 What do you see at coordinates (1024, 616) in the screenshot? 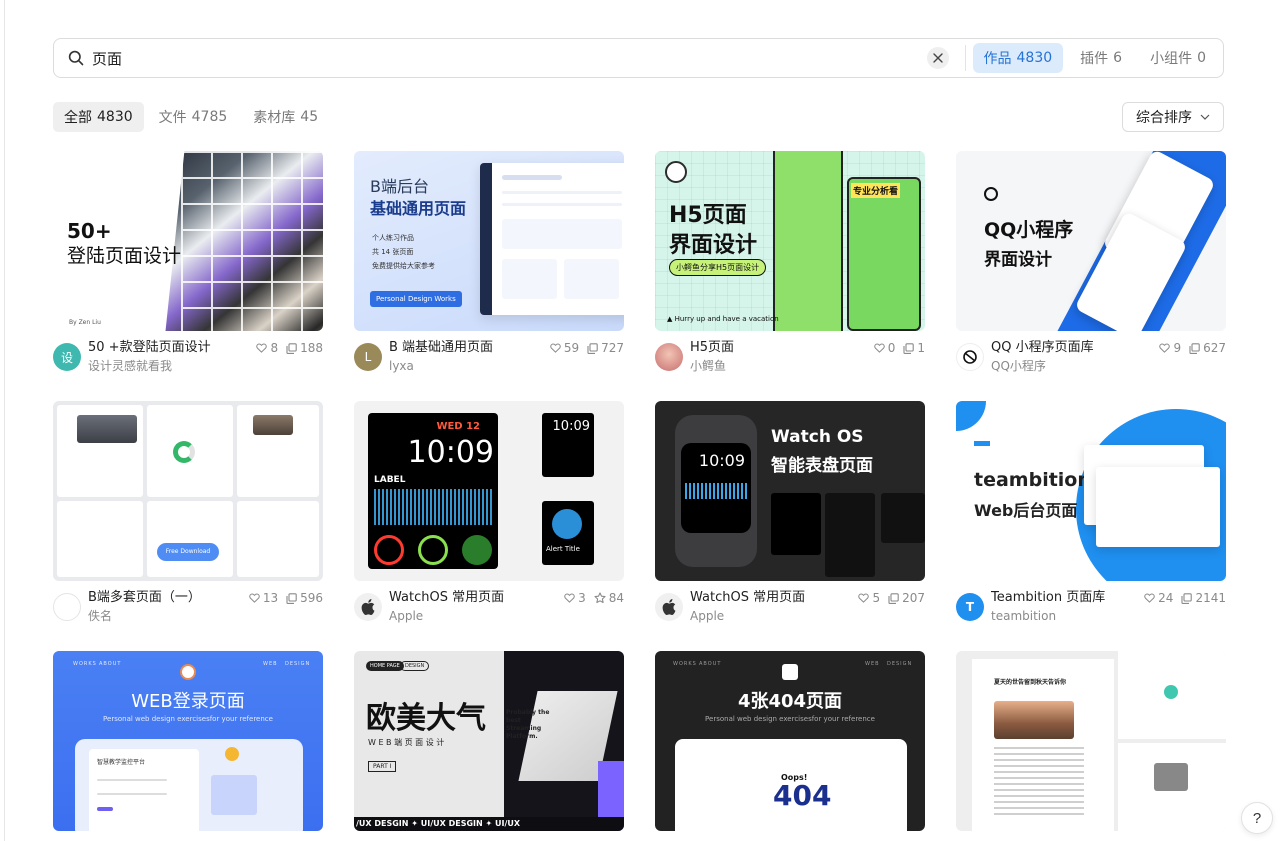
I see `card-author: teambition` at bounding box center [1024, 616].